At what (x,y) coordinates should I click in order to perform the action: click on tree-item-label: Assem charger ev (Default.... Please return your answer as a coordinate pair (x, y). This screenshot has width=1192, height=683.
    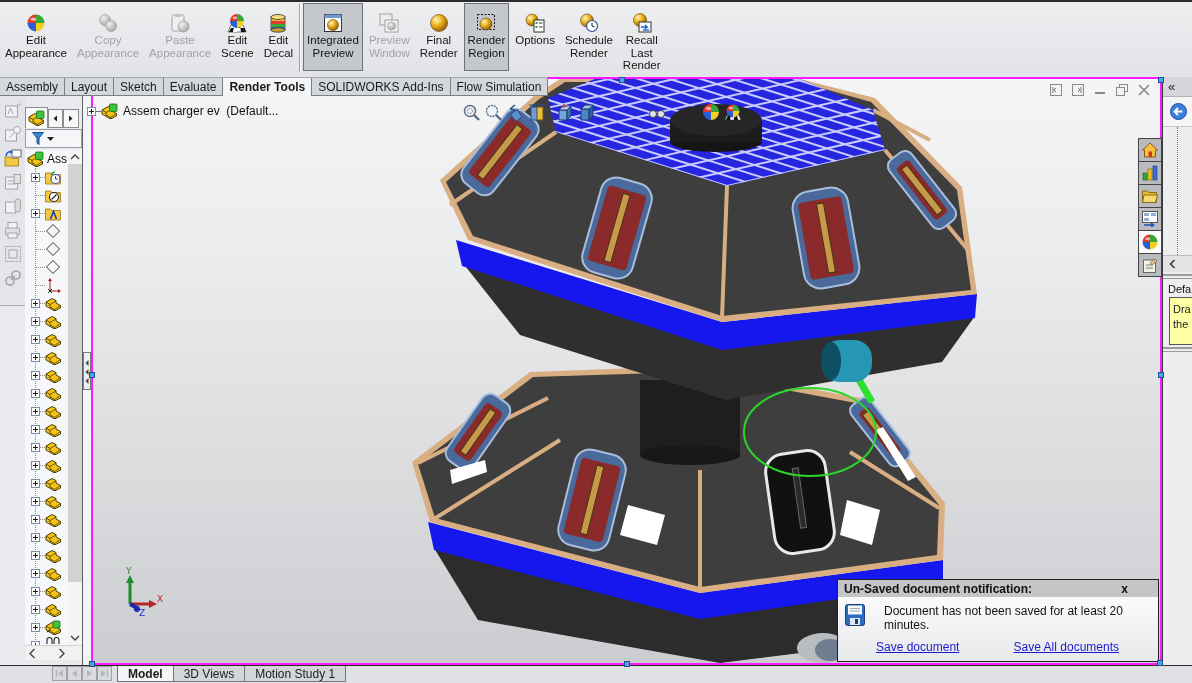
    Looking at the image, I should click on (201, 111).